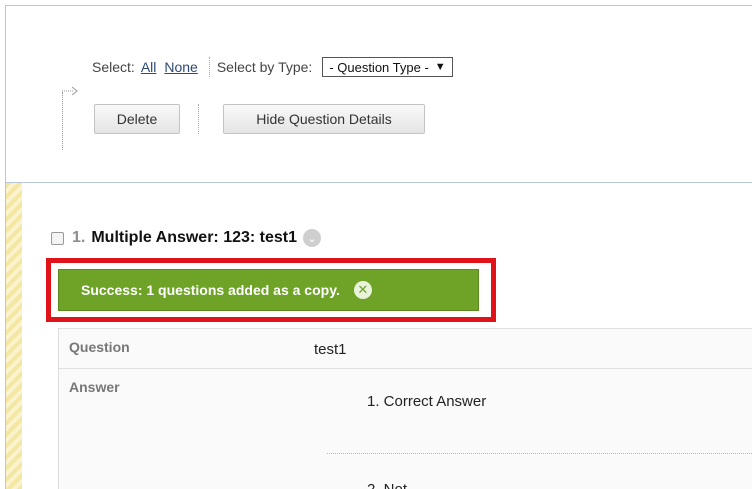 Image resolution: width=752 pixels, height=489 pixels. What do you see at coordinates (427, 401) in the screenshot?
I see `answer-item-1: 1. Correct Answer` at bounding box center [427, 401].